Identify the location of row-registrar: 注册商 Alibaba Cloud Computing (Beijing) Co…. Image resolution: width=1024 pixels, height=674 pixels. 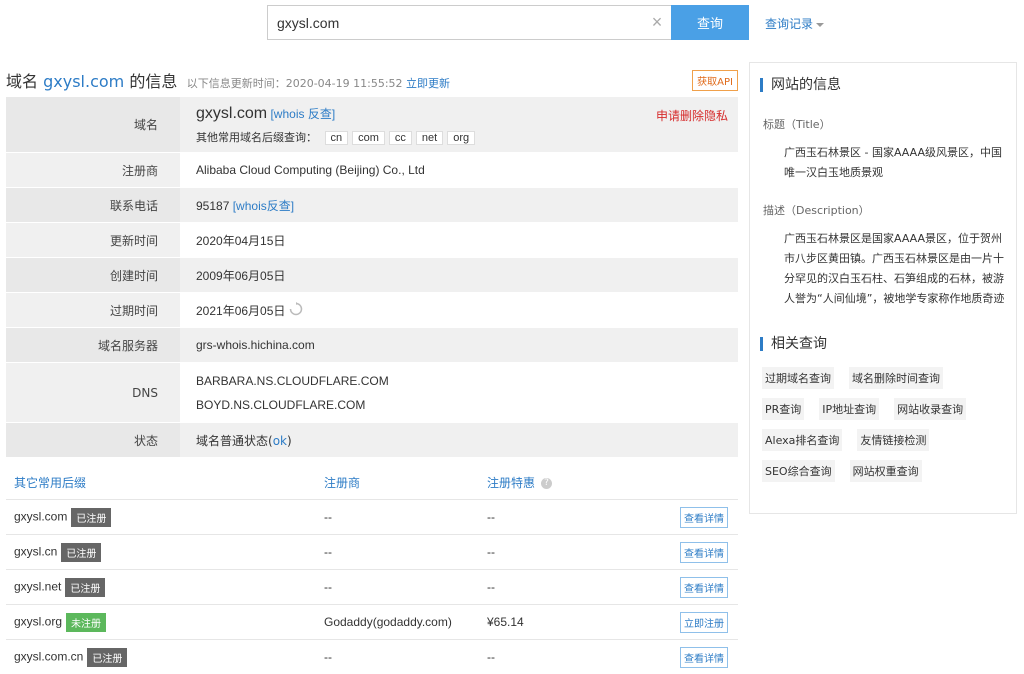
(372, 170).